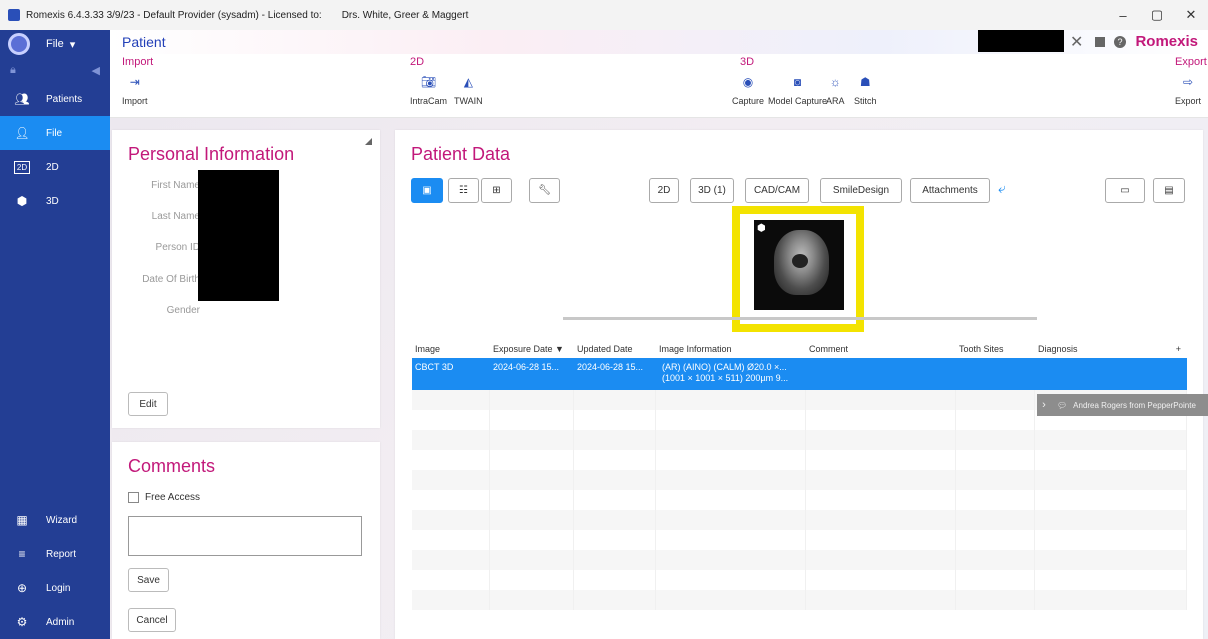  What do you see at coordinates (1169, 190) in the screenshot?
I see `calendar-button: ▤` at bounding box center [1169, 190].